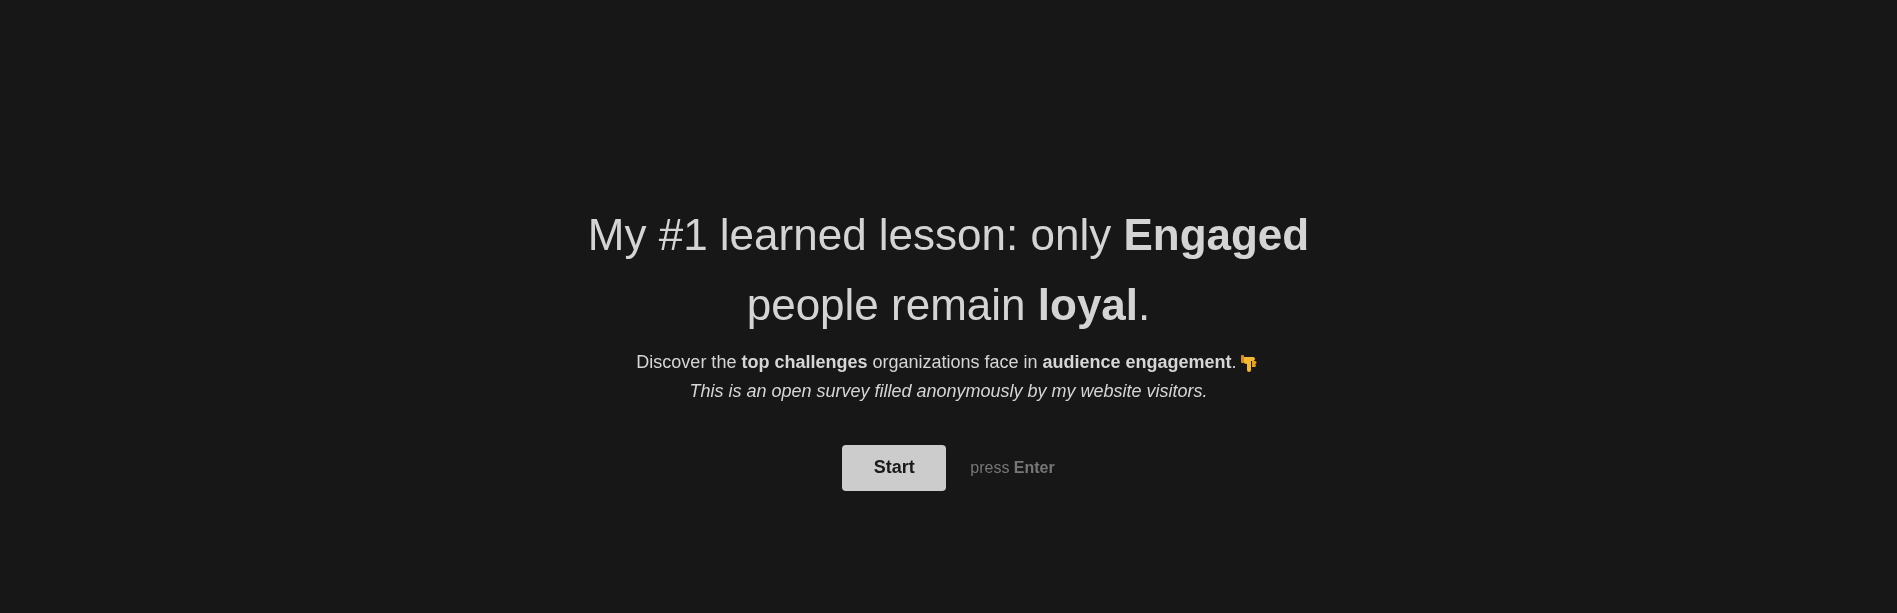 Image resolution: width=1897 pixels, height=613 pixels. I want to click on keyboard-hint: press Enter, so click(1012, 467).